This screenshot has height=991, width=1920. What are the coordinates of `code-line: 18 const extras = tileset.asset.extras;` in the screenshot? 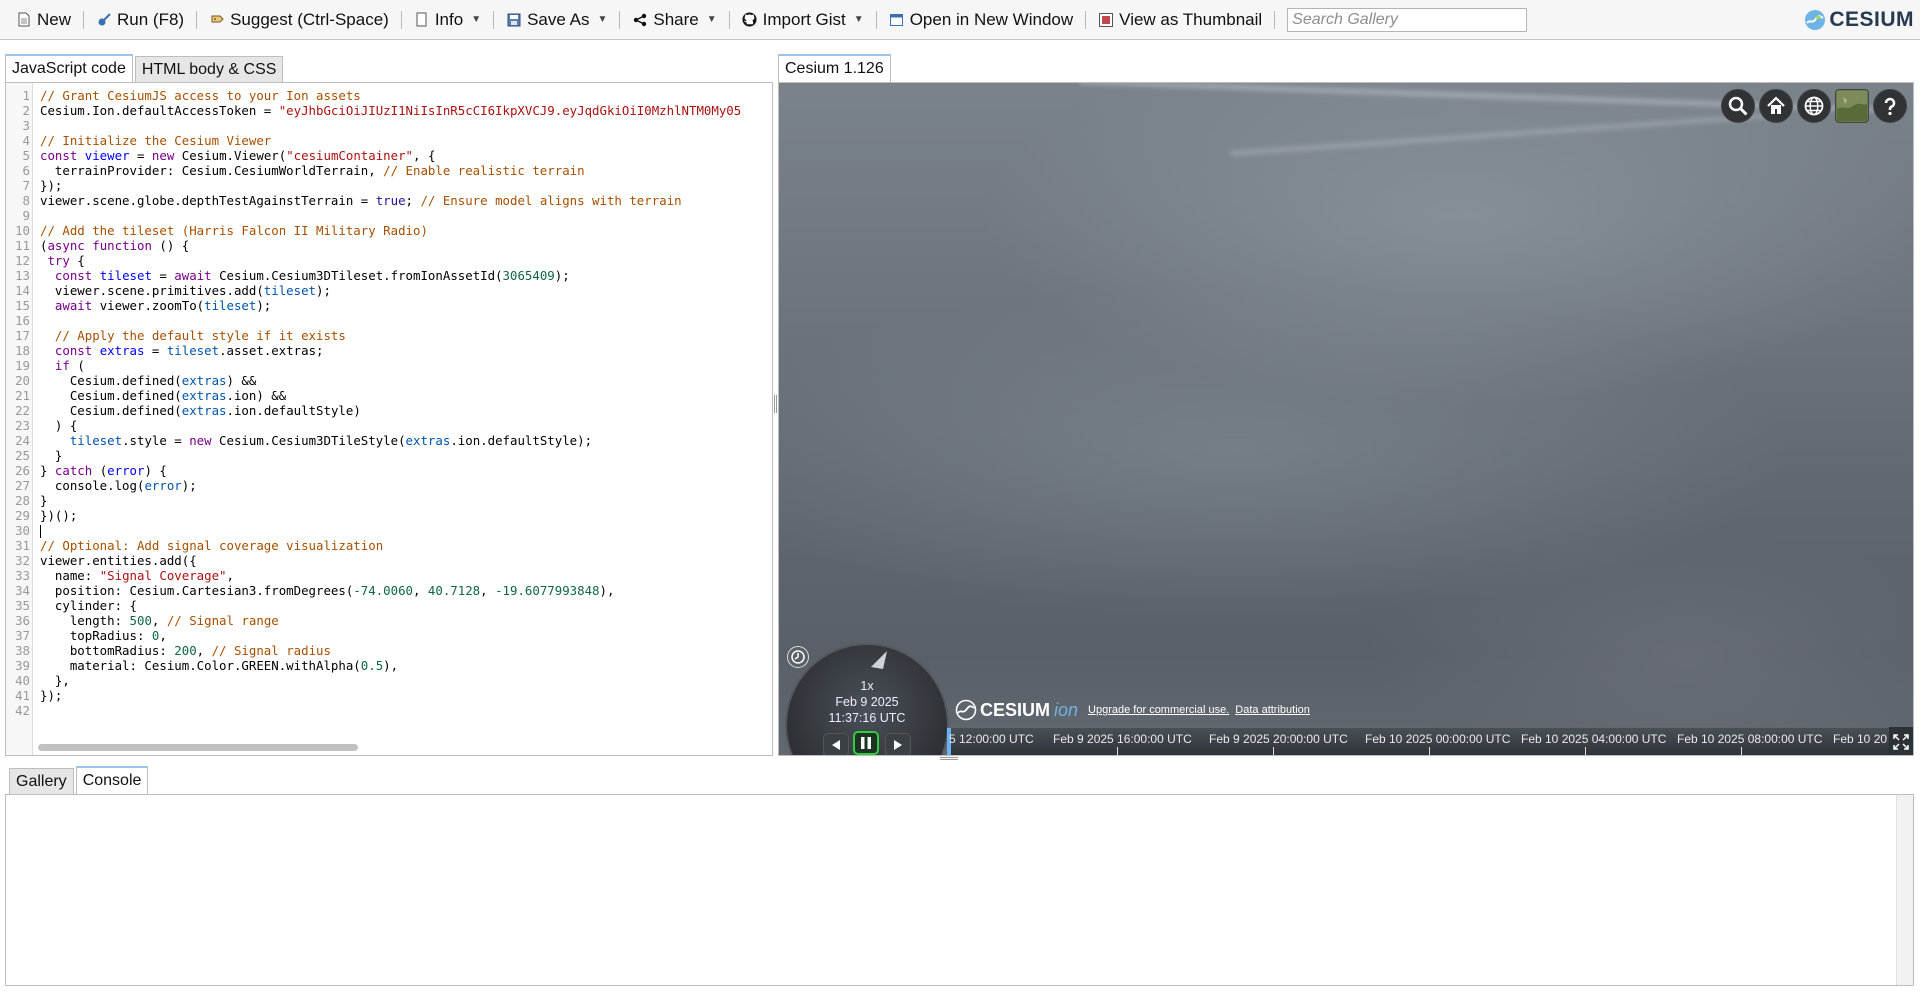 It's located at (389, 350).